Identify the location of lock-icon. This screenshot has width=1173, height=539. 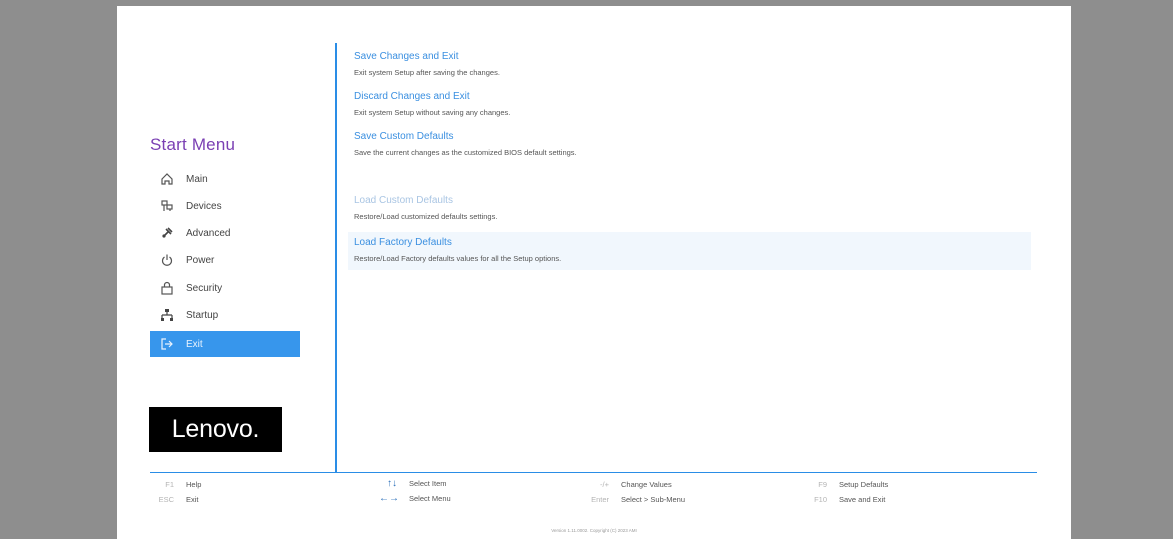
(167, 288).